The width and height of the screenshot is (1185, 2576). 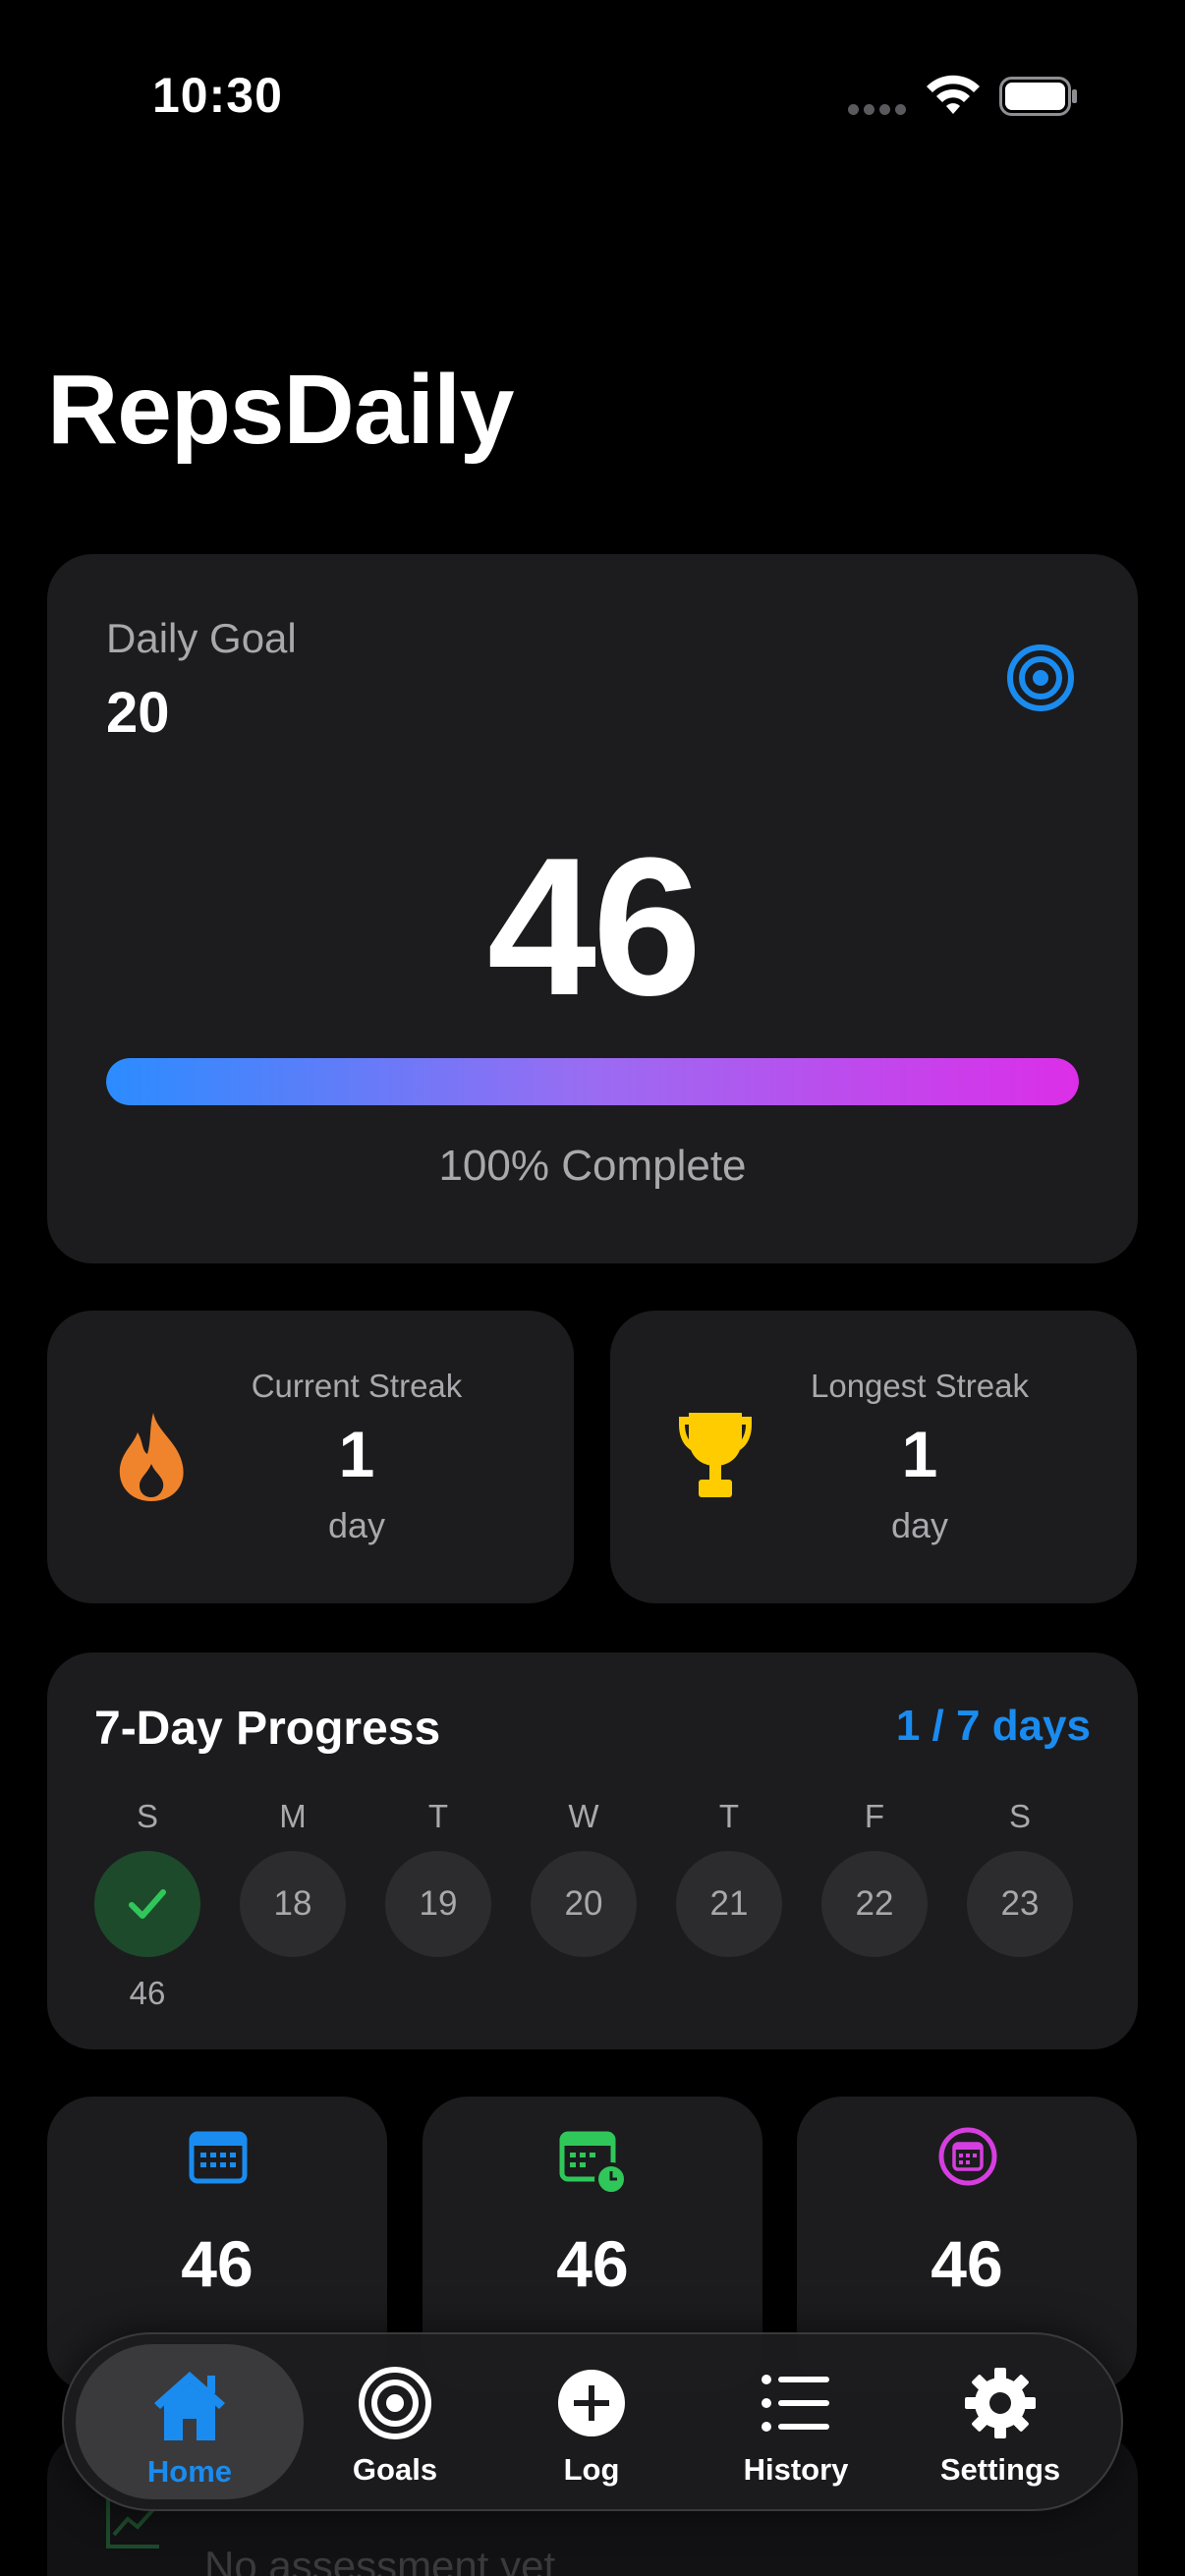 What do you see at coordinates (1001, 2403) in the screenshot?
I see `gear-icon` at bounding box center [1001, 2403].